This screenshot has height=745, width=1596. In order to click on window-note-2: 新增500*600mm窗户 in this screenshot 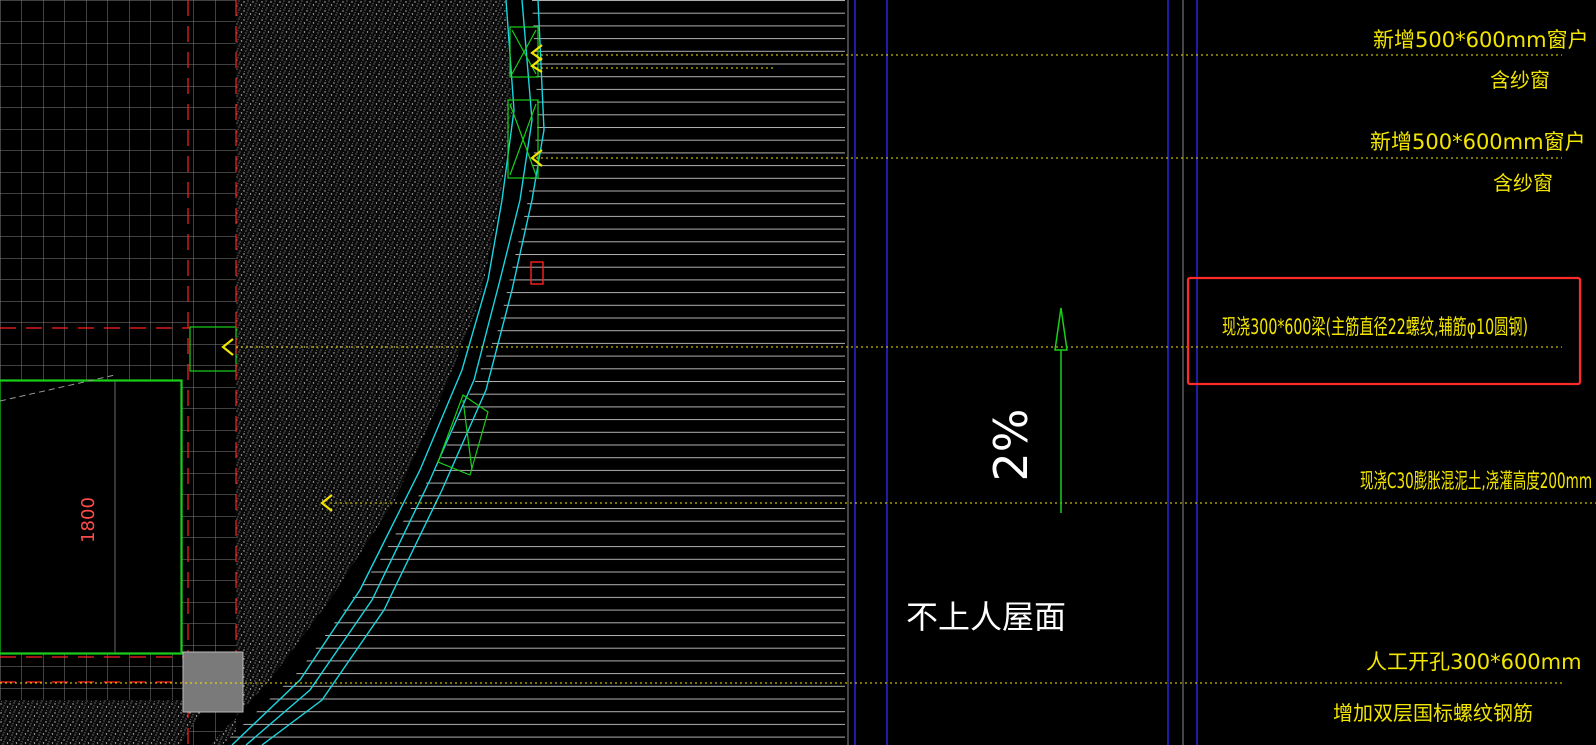, I will do `click(1478, 142)`.